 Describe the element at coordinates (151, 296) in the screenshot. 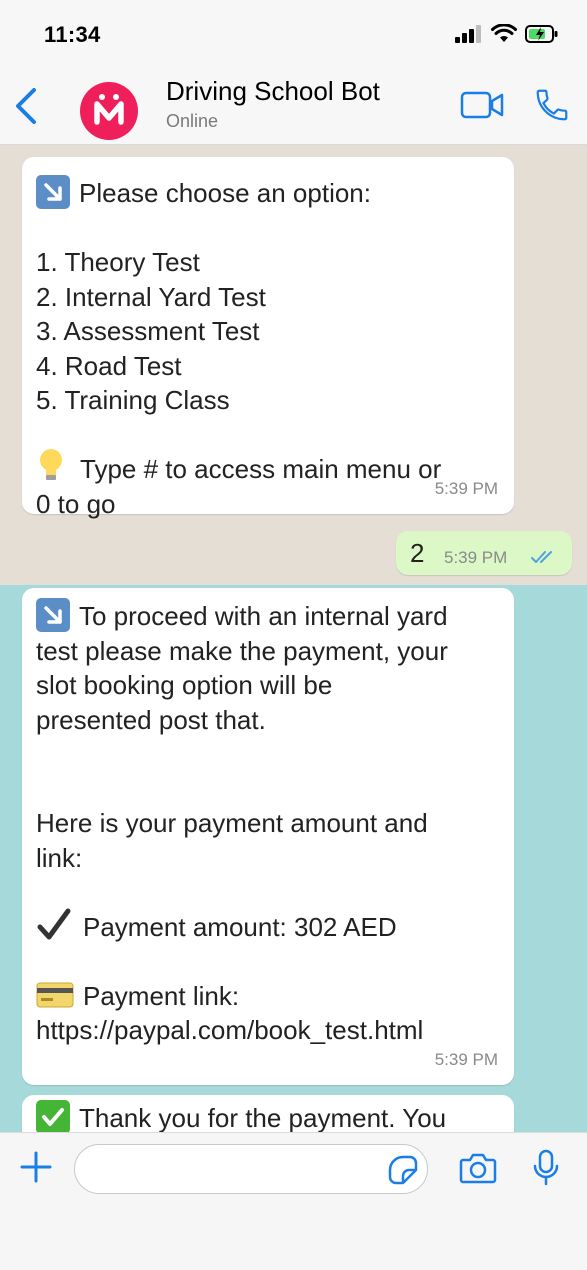

I see `message-line: 2. Internal Yard Test` at that location.